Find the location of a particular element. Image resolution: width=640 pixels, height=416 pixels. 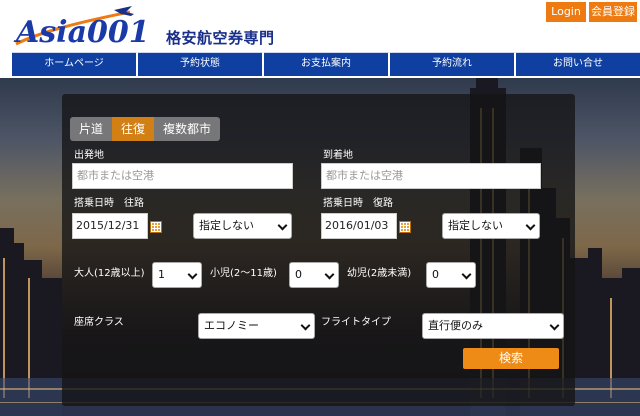

outbound-time-select: 指定しない is located at coordinates (242, 226).